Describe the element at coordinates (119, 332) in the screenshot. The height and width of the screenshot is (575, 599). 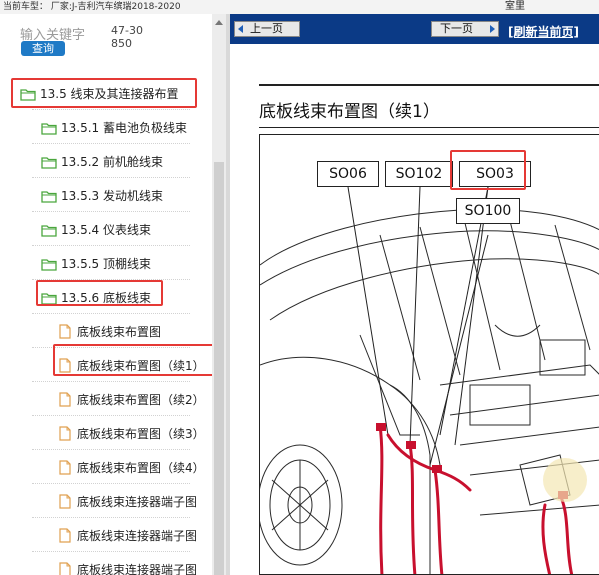
I see `tree-item-label: 底板线束布置图` at that location.